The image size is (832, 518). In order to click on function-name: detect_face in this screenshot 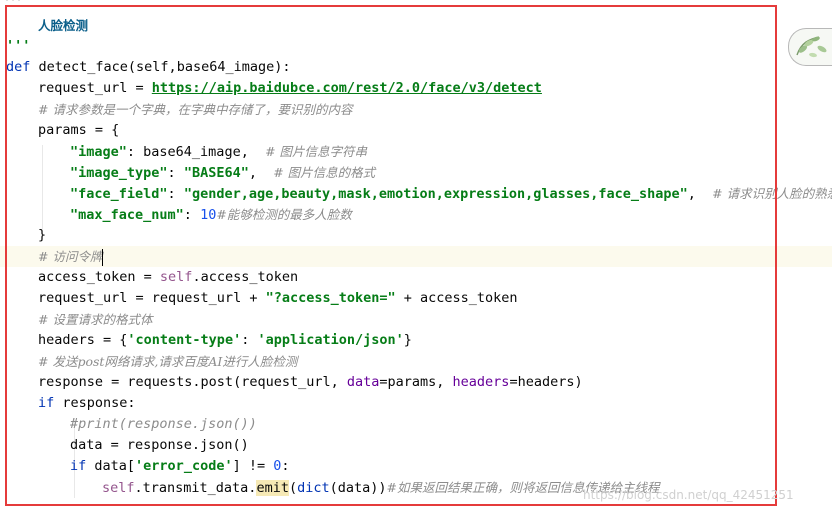, I will do `click(83, 67)`.